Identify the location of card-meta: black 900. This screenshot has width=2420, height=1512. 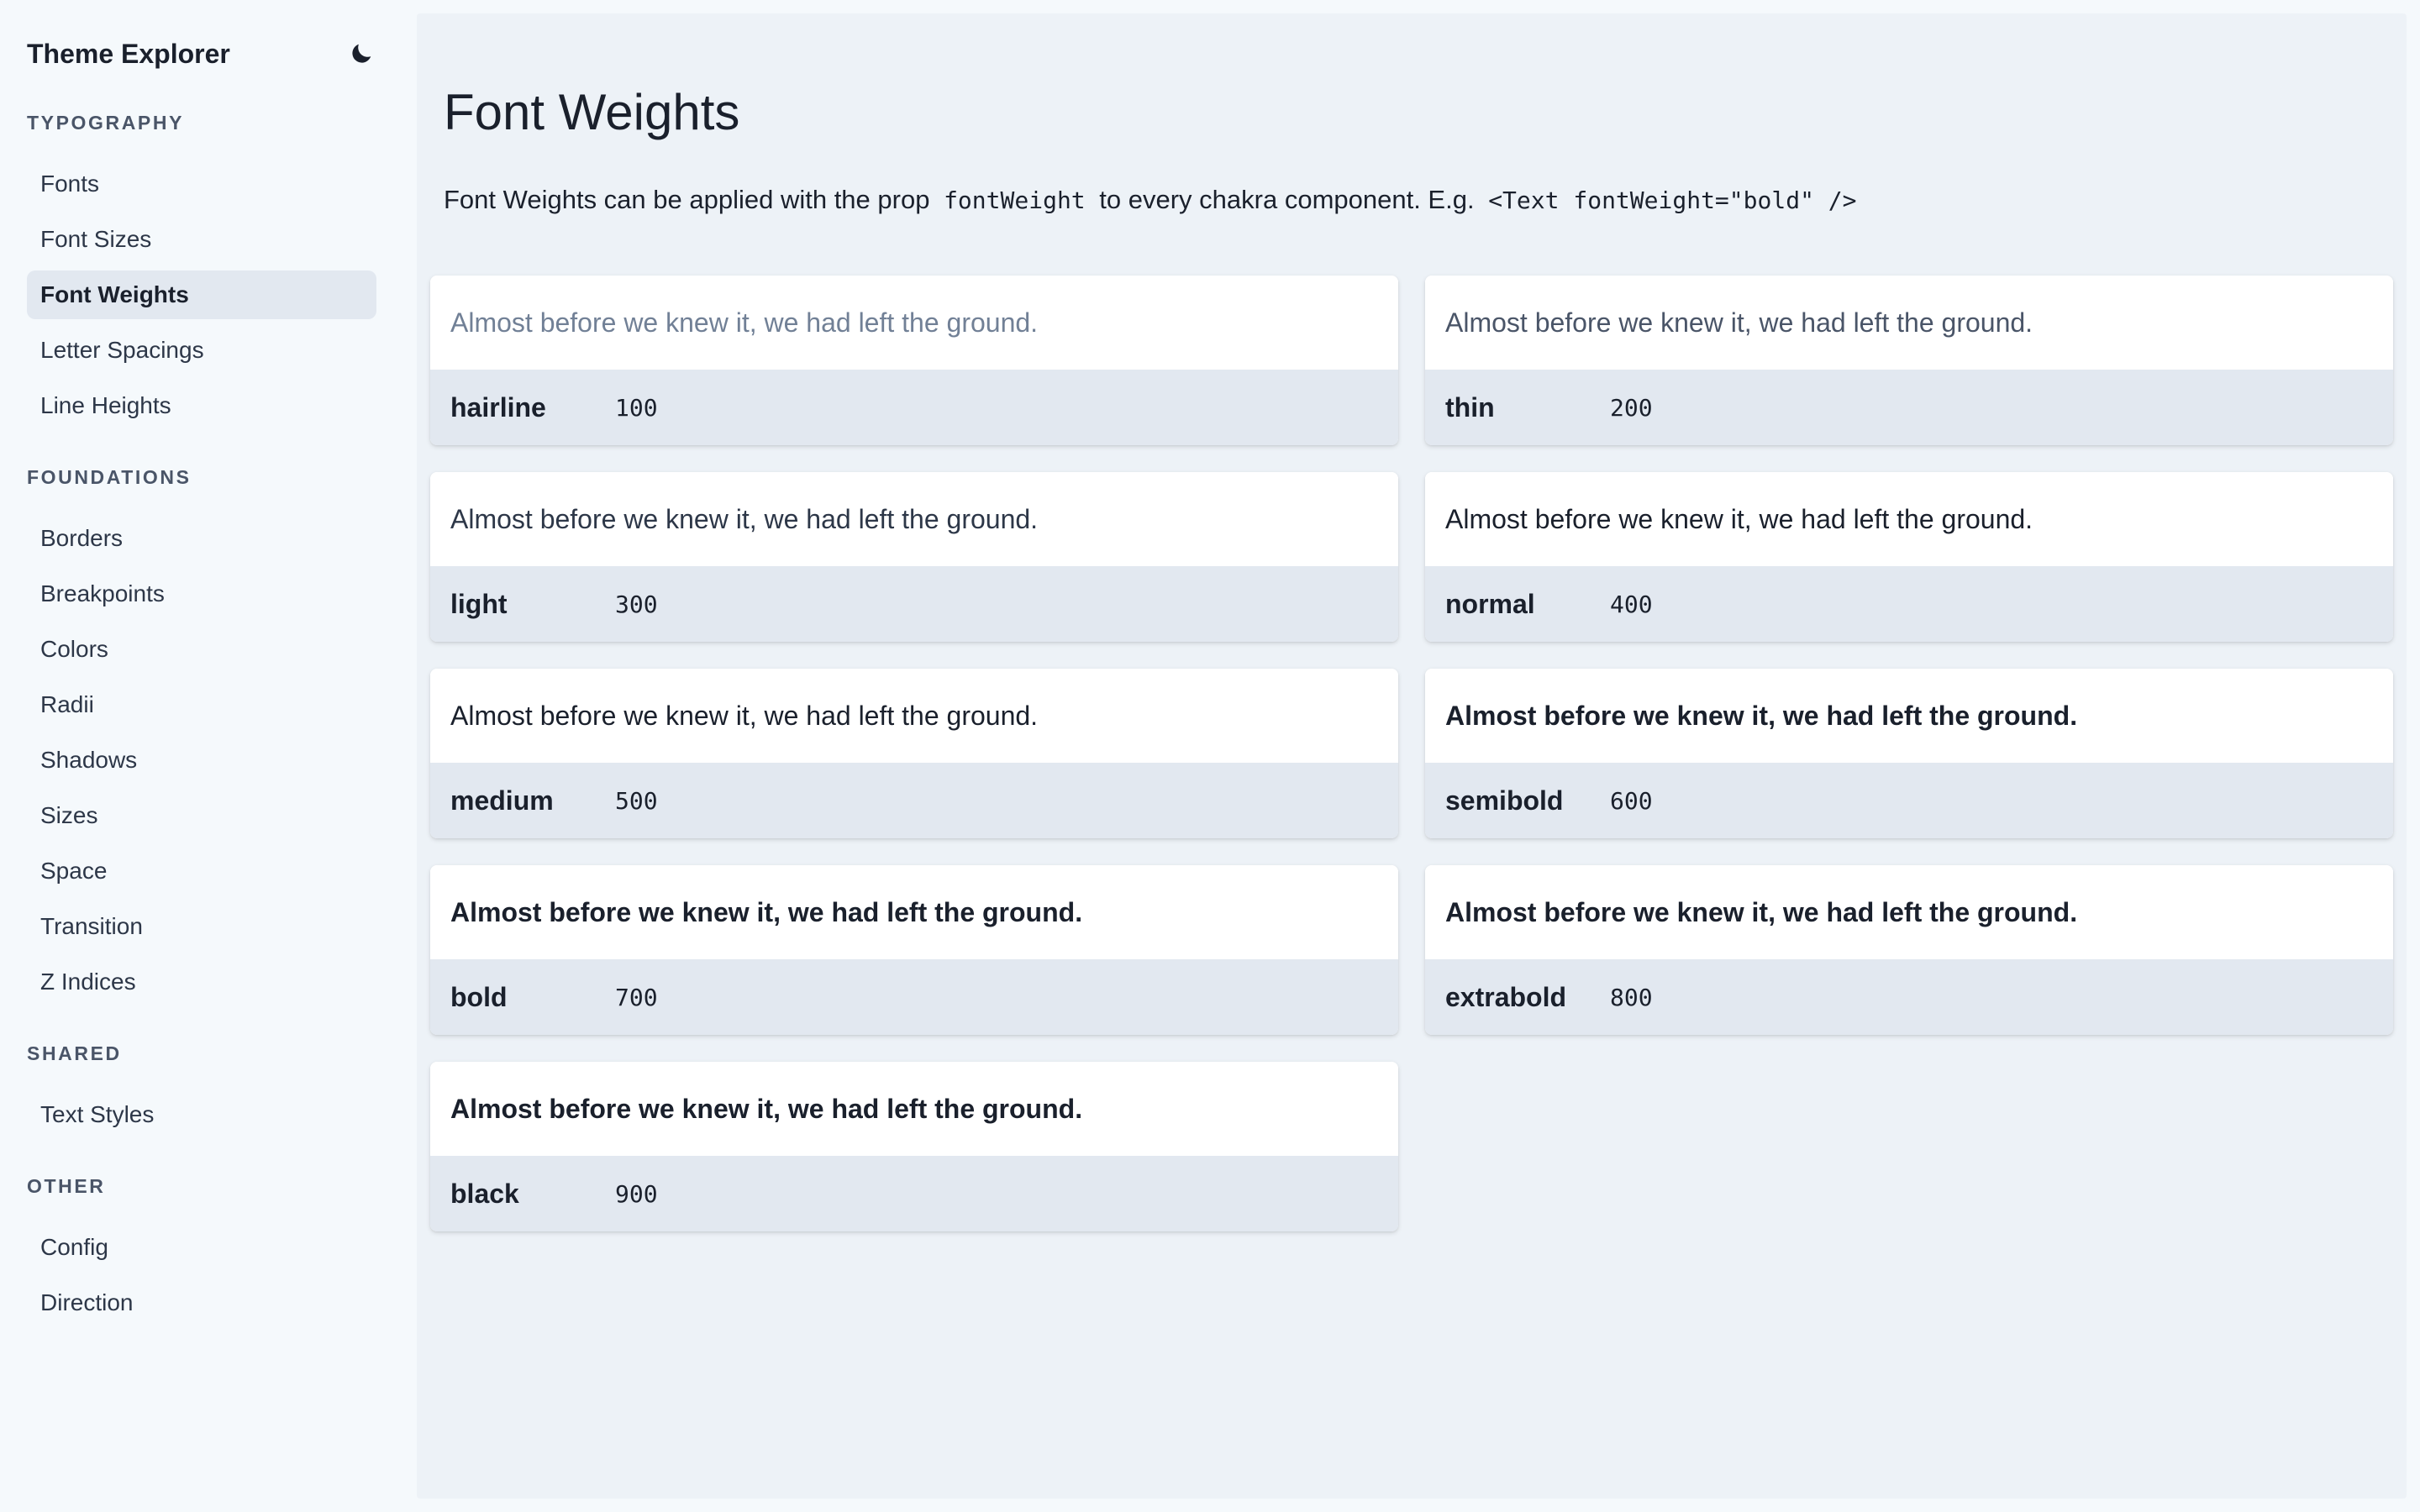
(914, 1193).